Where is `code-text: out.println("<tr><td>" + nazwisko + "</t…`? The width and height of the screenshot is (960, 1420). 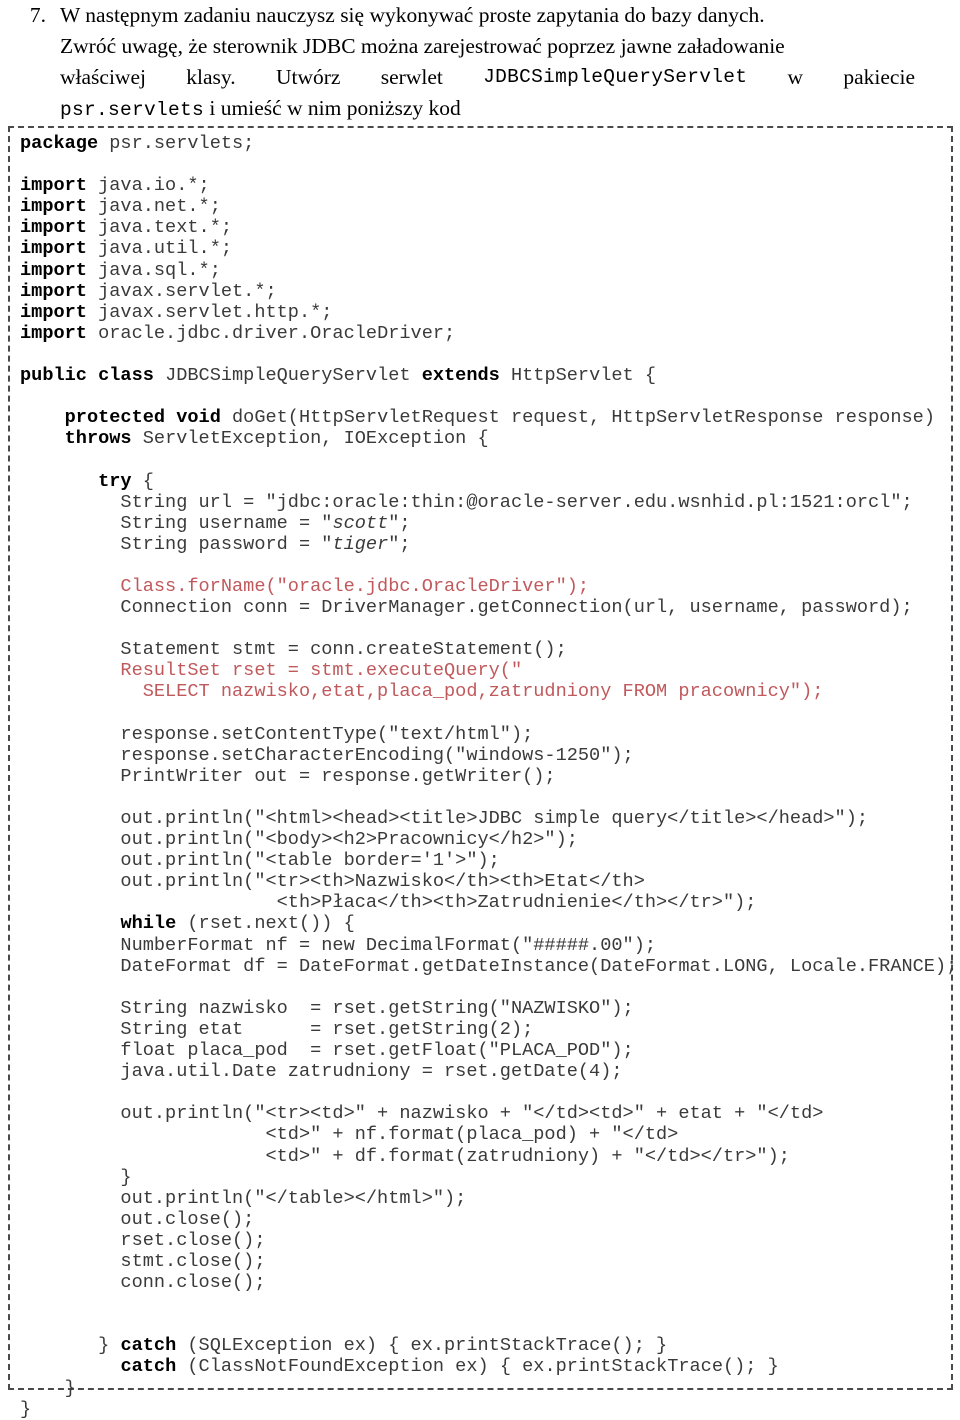
code-text: out.println("<tr><td>" + nazwisko + "</t… is located at coordinates (422, 1114).